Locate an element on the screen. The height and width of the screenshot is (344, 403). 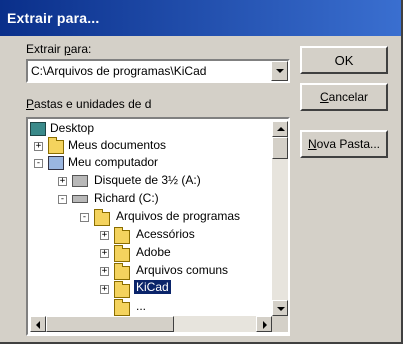
scroll-right-button is located at coordinates (264, 324).